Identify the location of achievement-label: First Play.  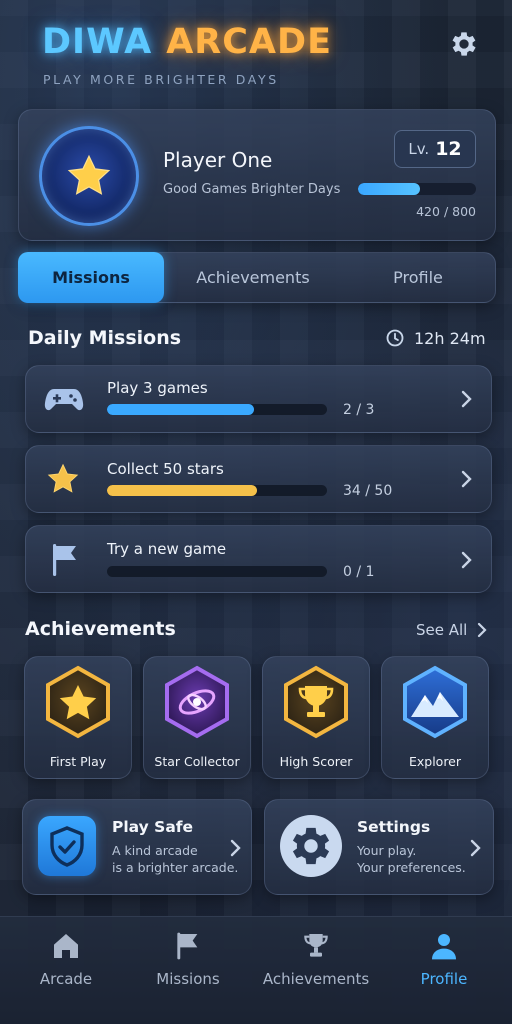
(78, 761).